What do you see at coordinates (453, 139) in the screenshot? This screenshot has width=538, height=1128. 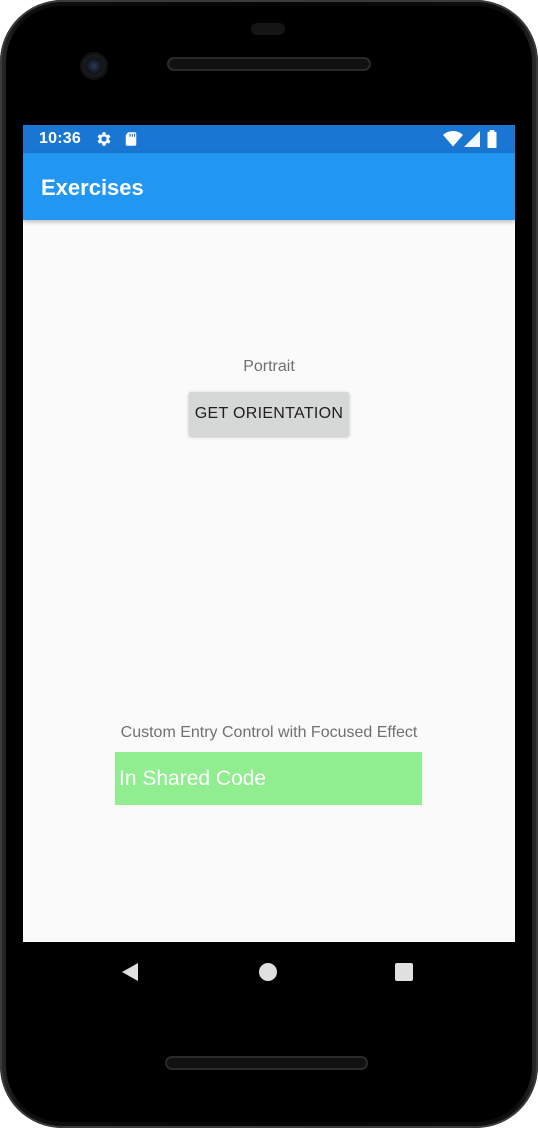 I see `wifi-icon` at bounding box center [453, 139].